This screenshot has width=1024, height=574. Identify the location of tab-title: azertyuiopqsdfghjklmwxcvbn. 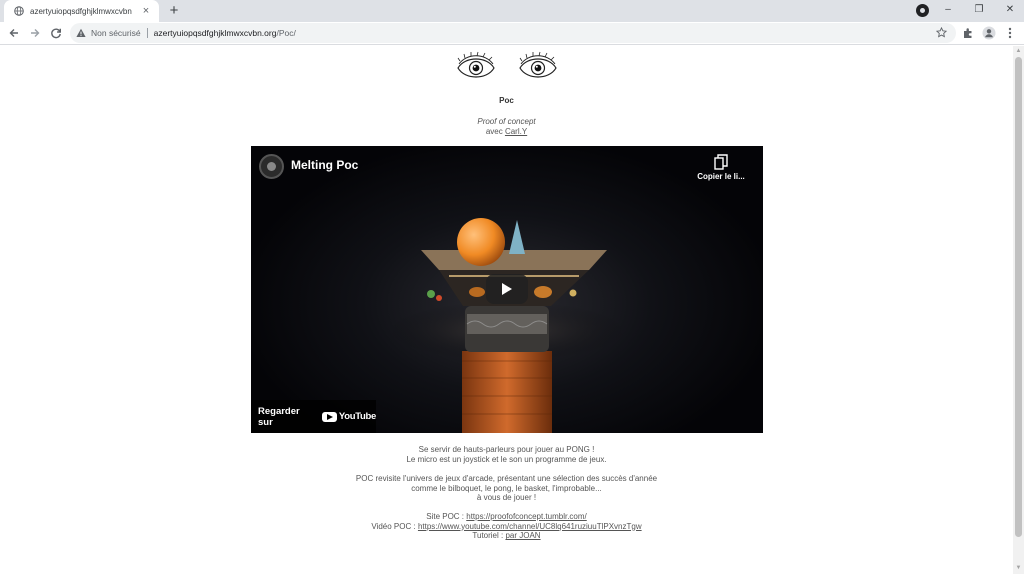
(81, 11).